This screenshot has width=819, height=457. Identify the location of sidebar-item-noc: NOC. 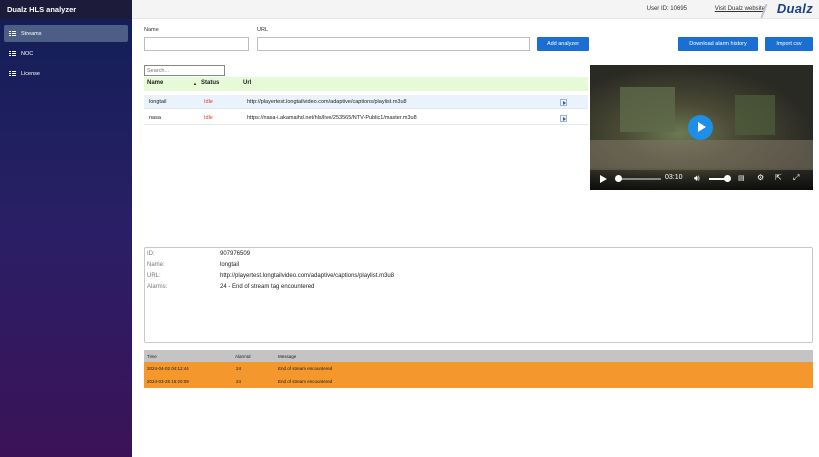
(66, 53).